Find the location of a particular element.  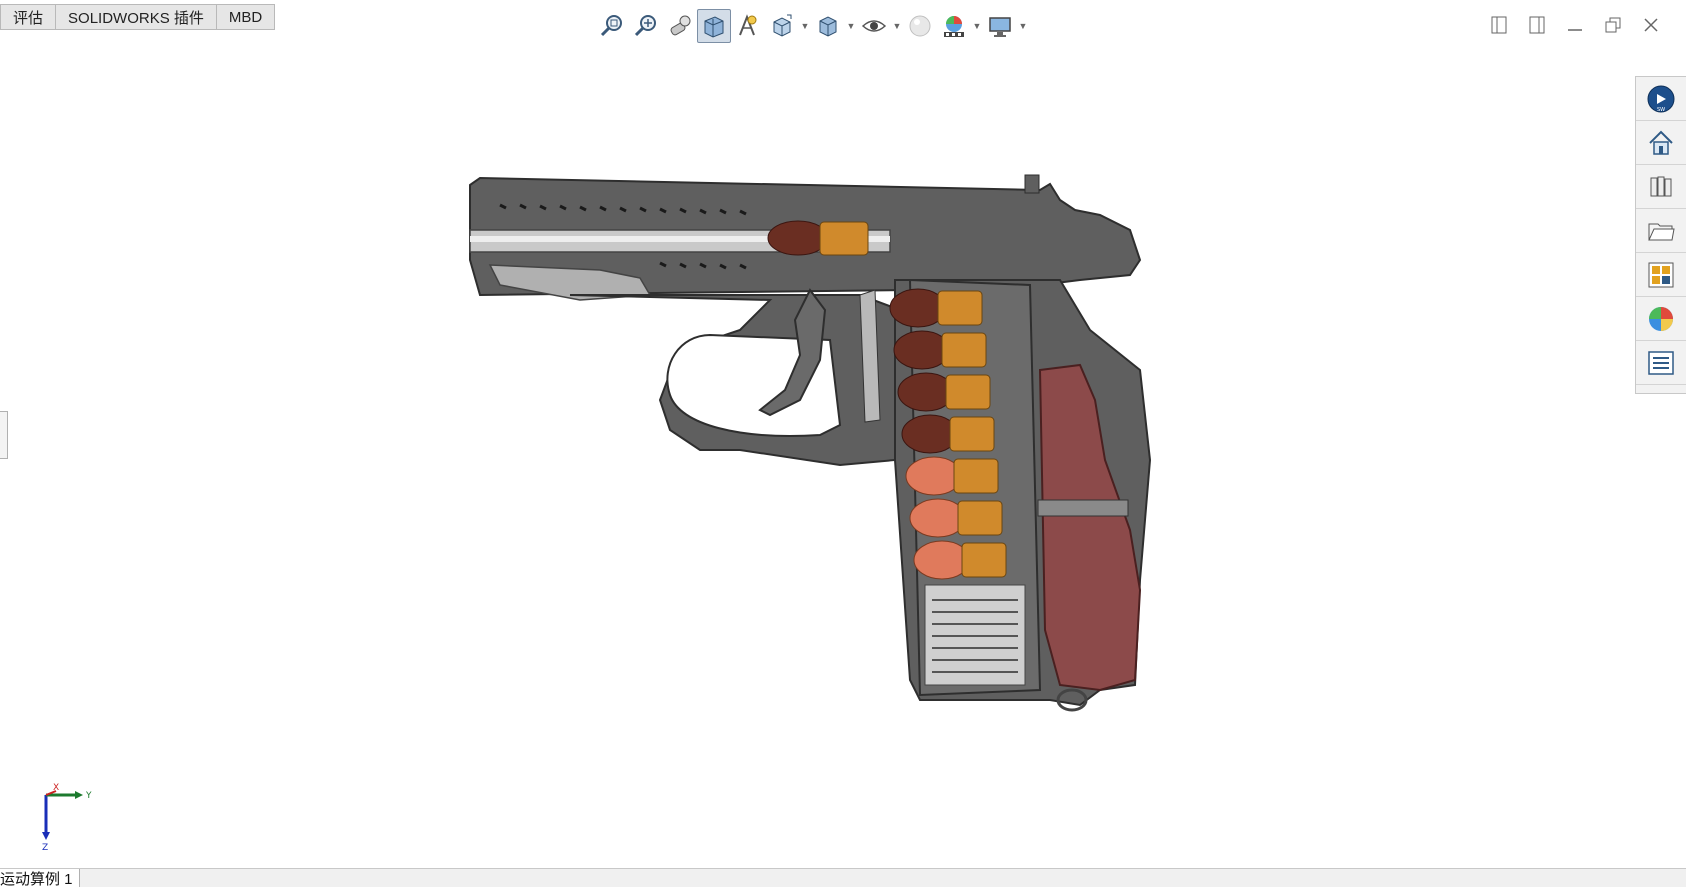

hide-show-items-button is located at coordinates (874, 26).